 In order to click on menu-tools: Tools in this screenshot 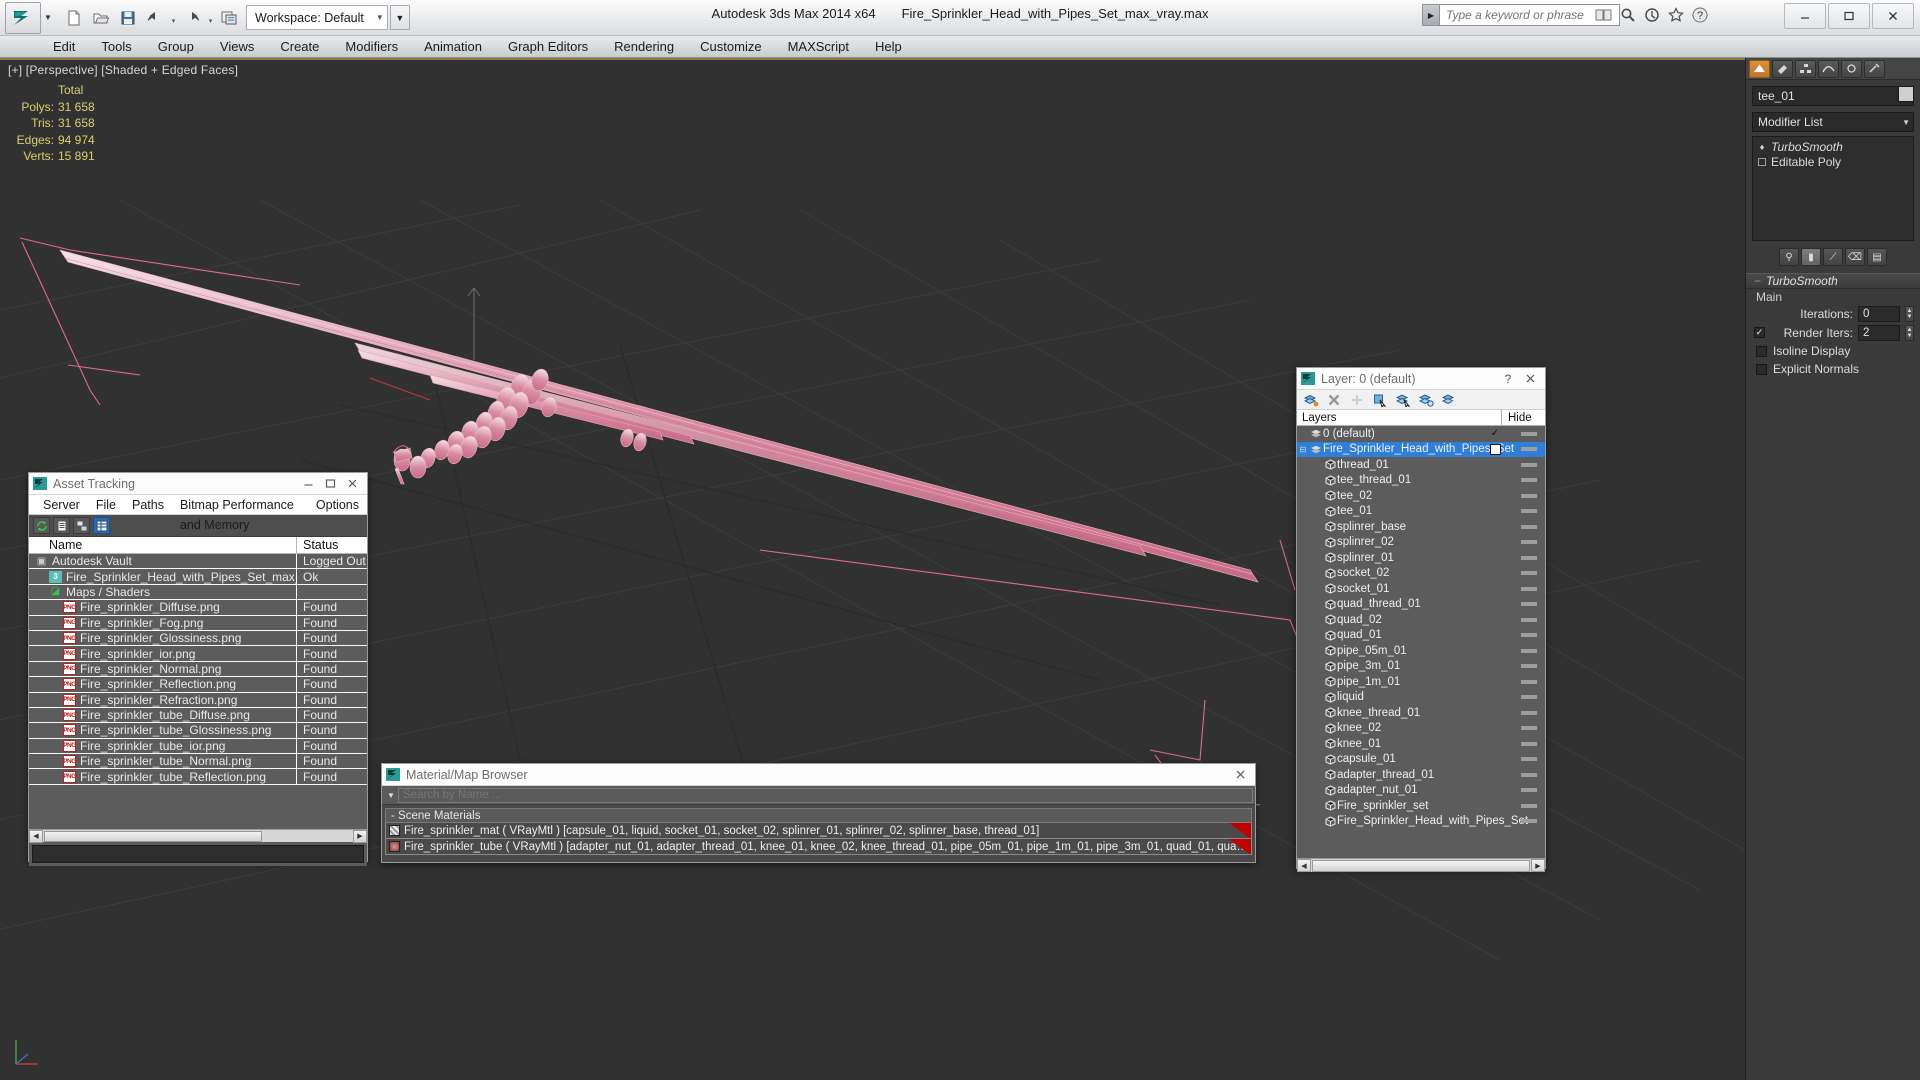, I will do `click(116, 47)`.